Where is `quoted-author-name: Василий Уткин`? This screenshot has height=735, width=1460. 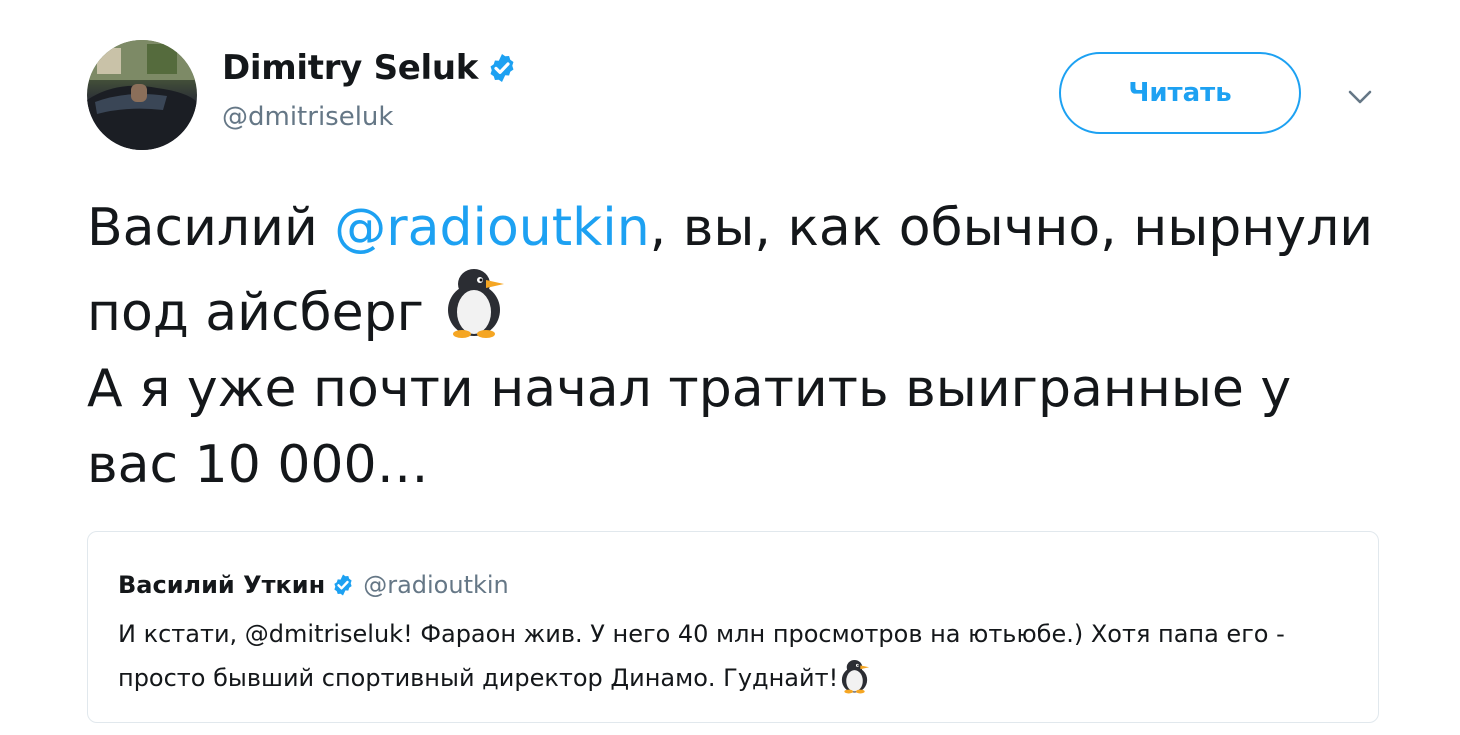
quoted-author-name: Василий Уткин is located at coordinates (222, 585).